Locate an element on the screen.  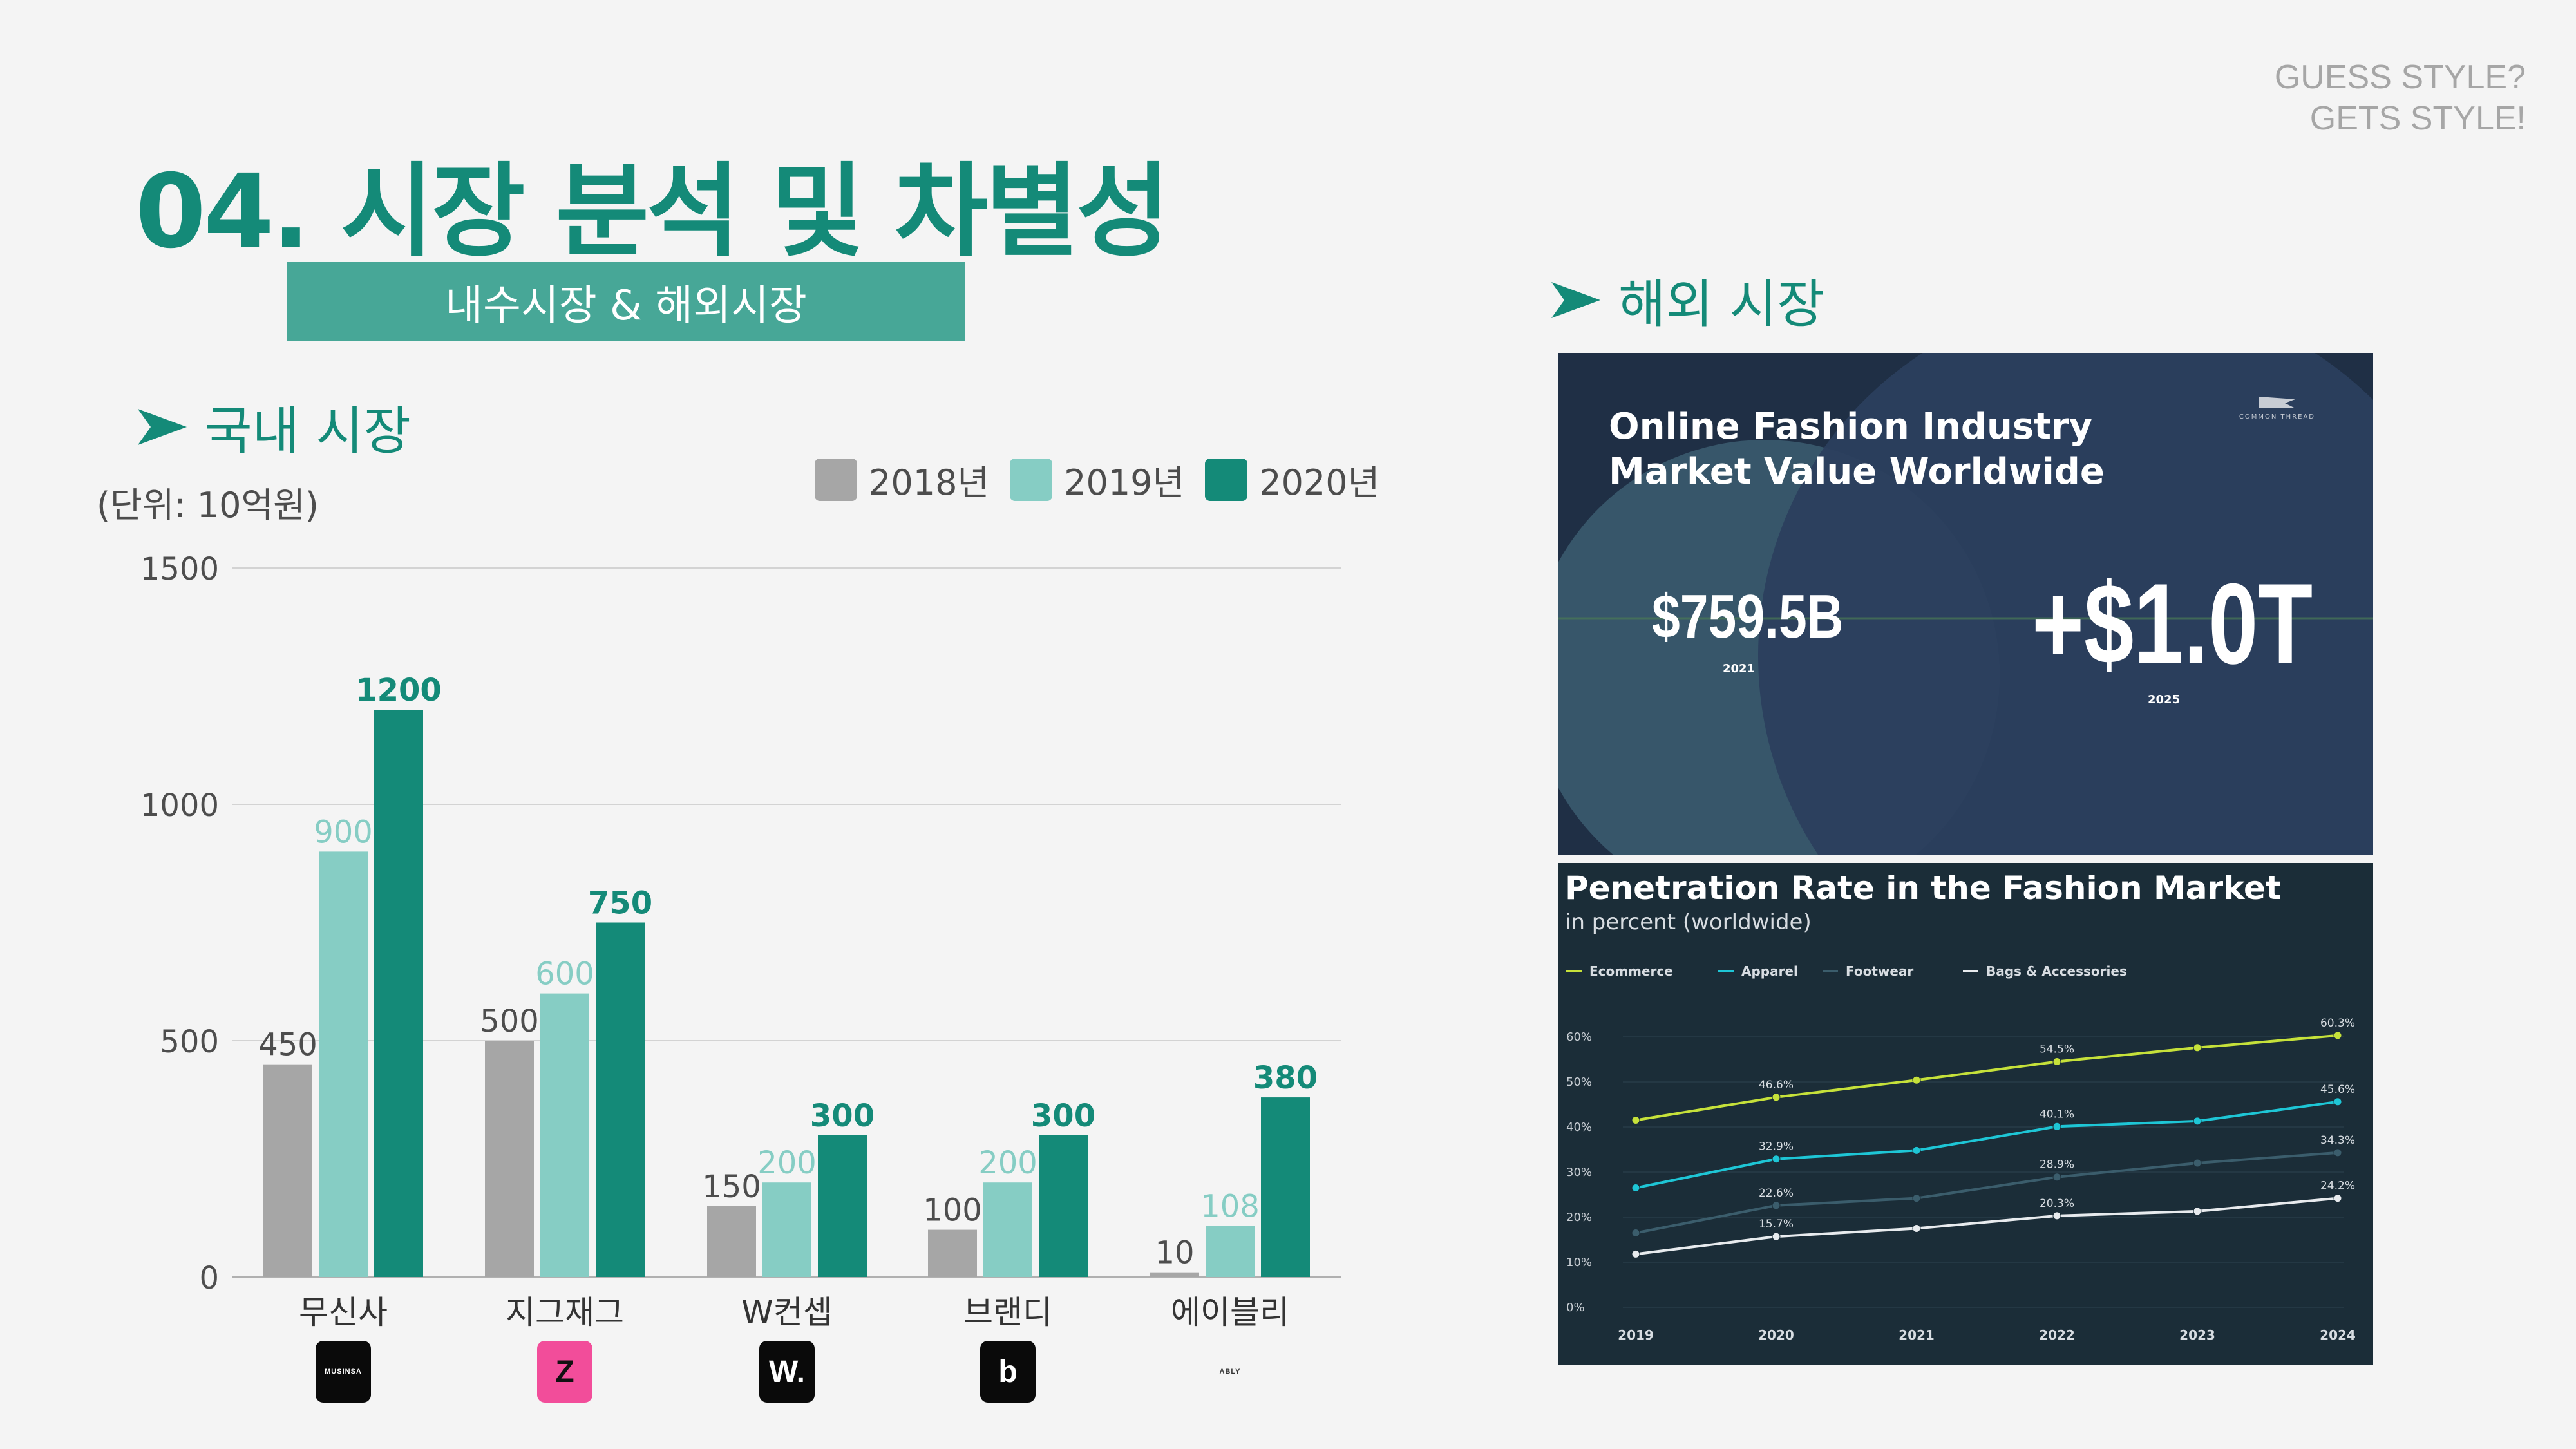
line-x-tick: 2023 is located at coordinates (2197, 1335).